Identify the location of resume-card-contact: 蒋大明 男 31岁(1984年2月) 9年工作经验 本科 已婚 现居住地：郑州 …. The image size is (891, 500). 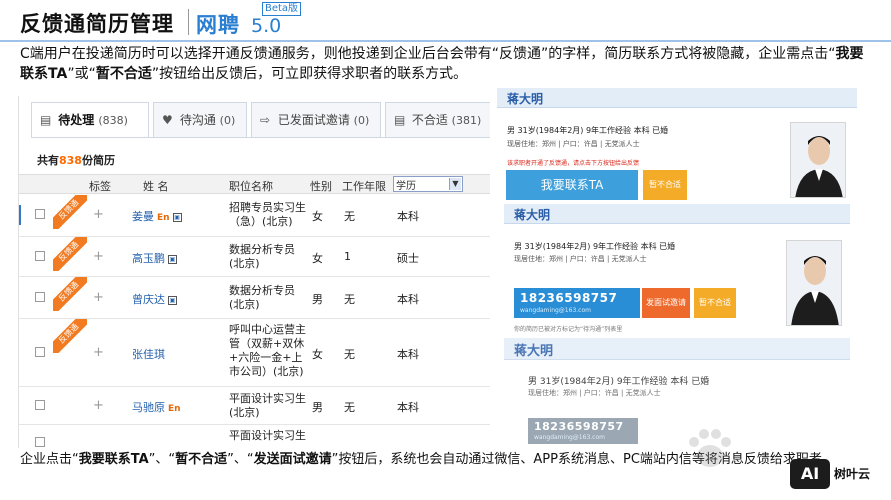
(677, 270).